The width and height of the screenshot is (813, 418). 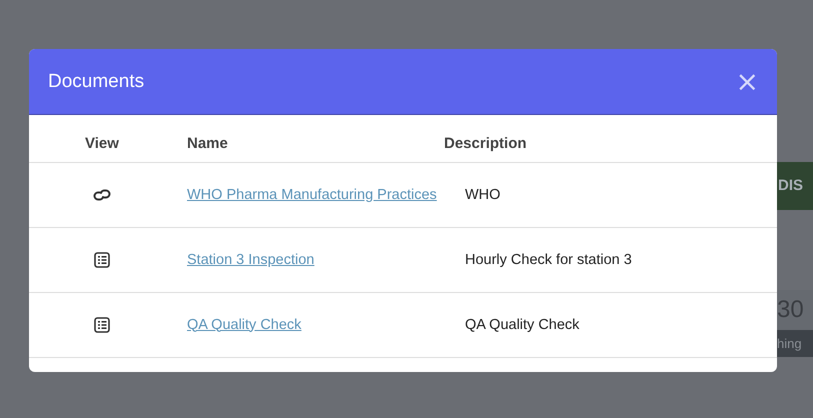 I want to click on document-link: WHO Pharma Manufacturing Practices, so click(x=312, y=195).